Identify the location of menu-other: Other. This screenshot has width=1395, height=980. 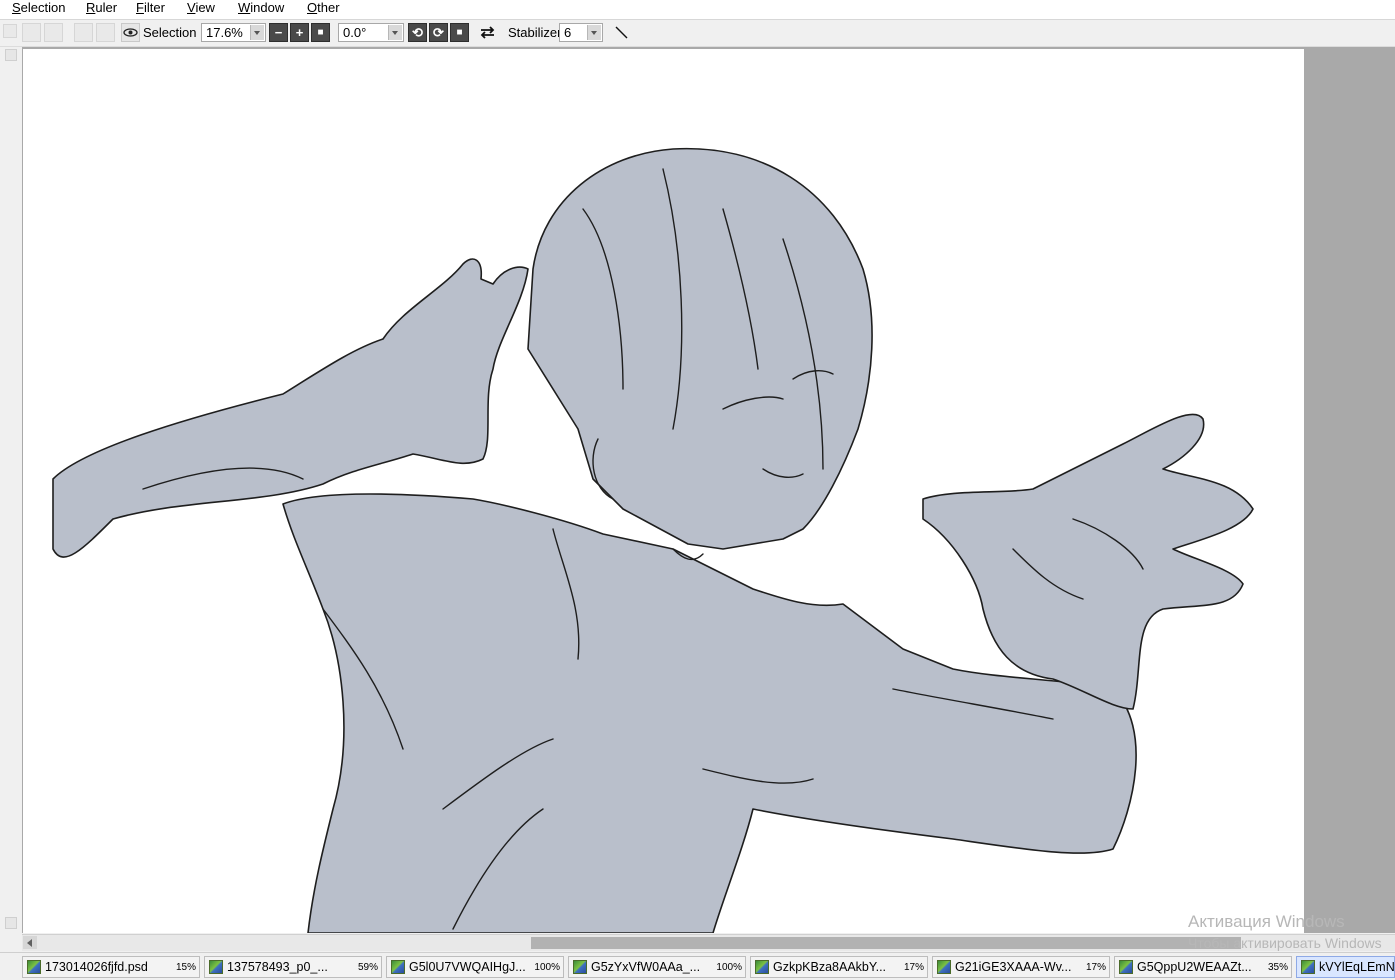
(323, 9).